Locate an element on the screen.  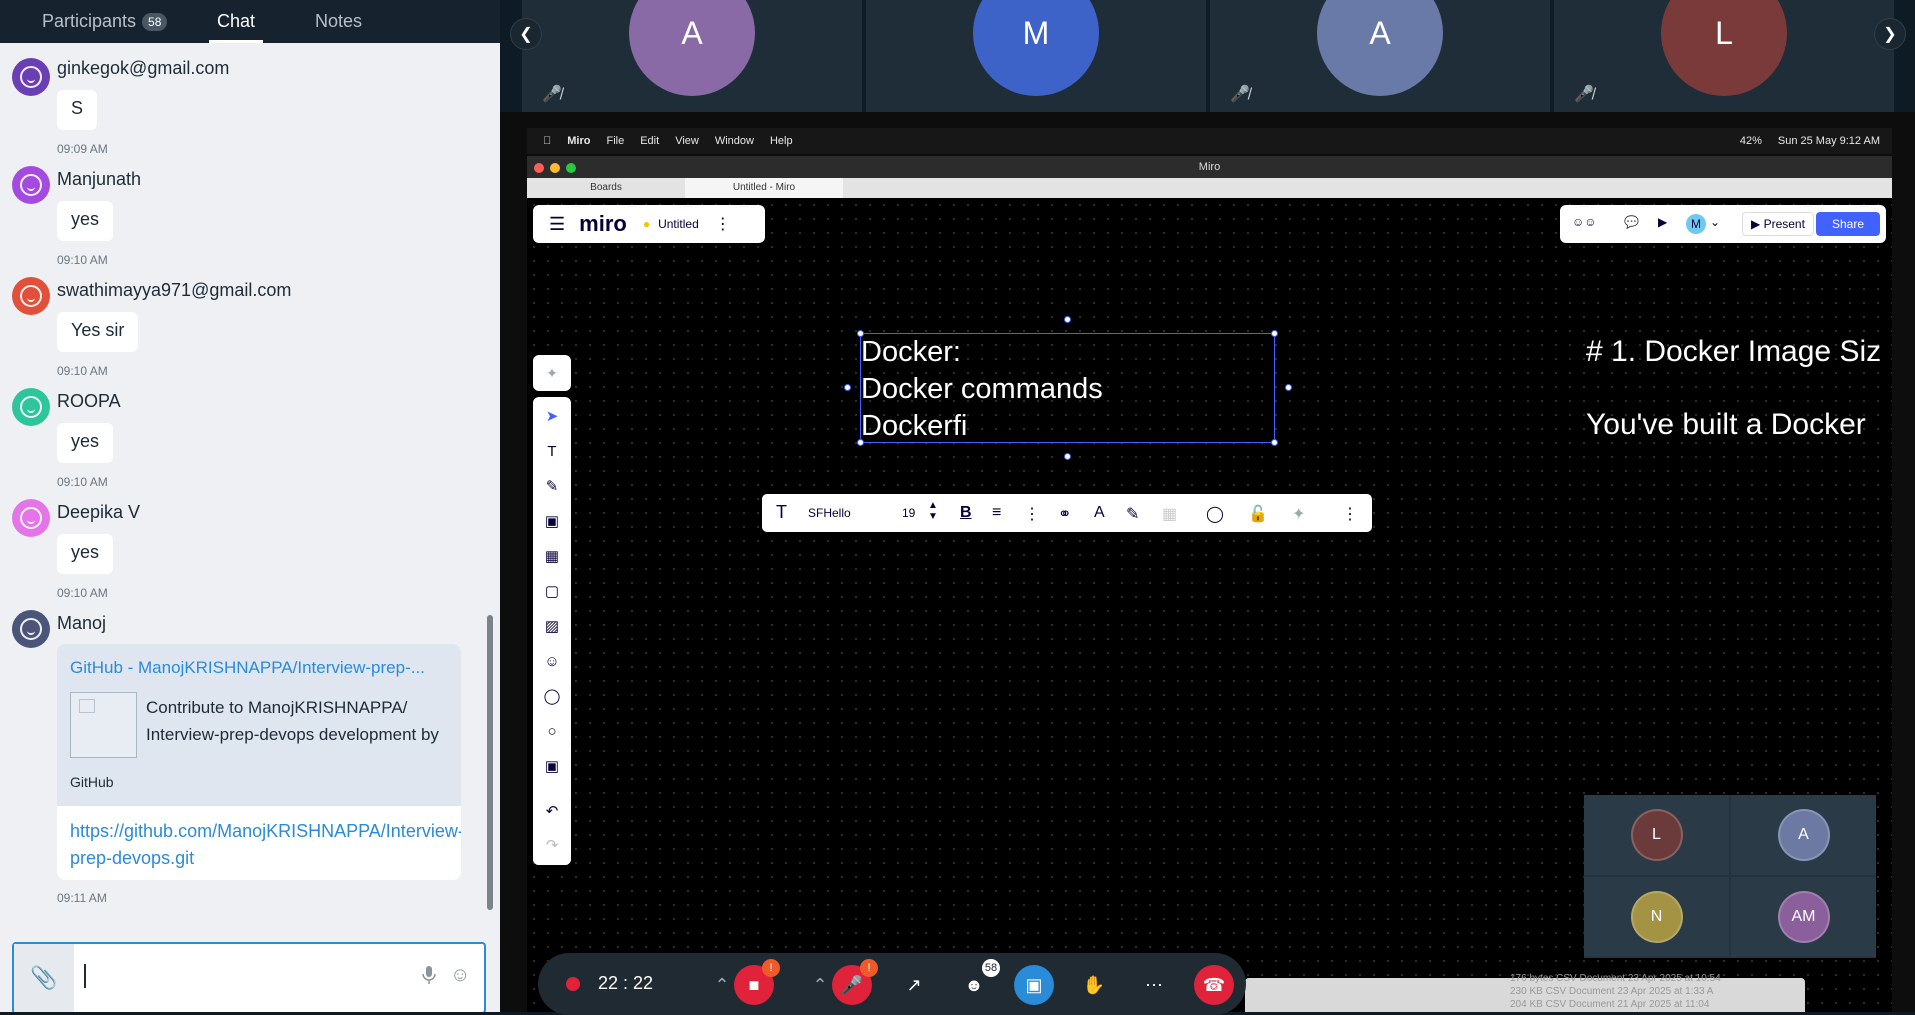
link-icon: ⚭ is located at coordinates (1065, 514).